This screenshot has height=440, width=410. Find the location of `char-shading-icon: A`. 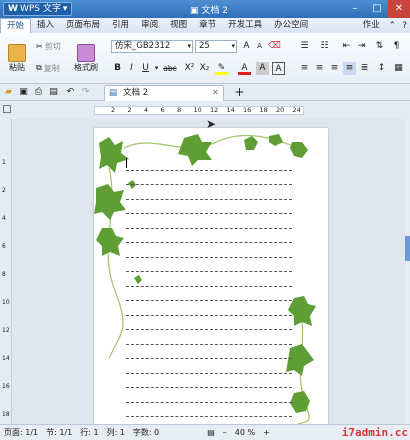

char-shading-icon: A is located at coordinates (262, 68).